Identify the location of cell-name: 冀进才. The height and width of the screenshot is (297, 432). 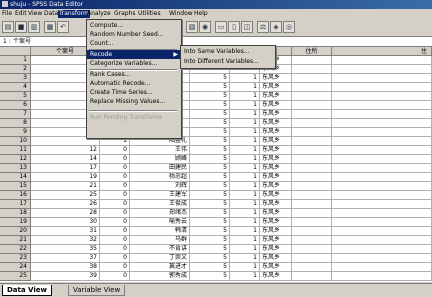
(160, 267).